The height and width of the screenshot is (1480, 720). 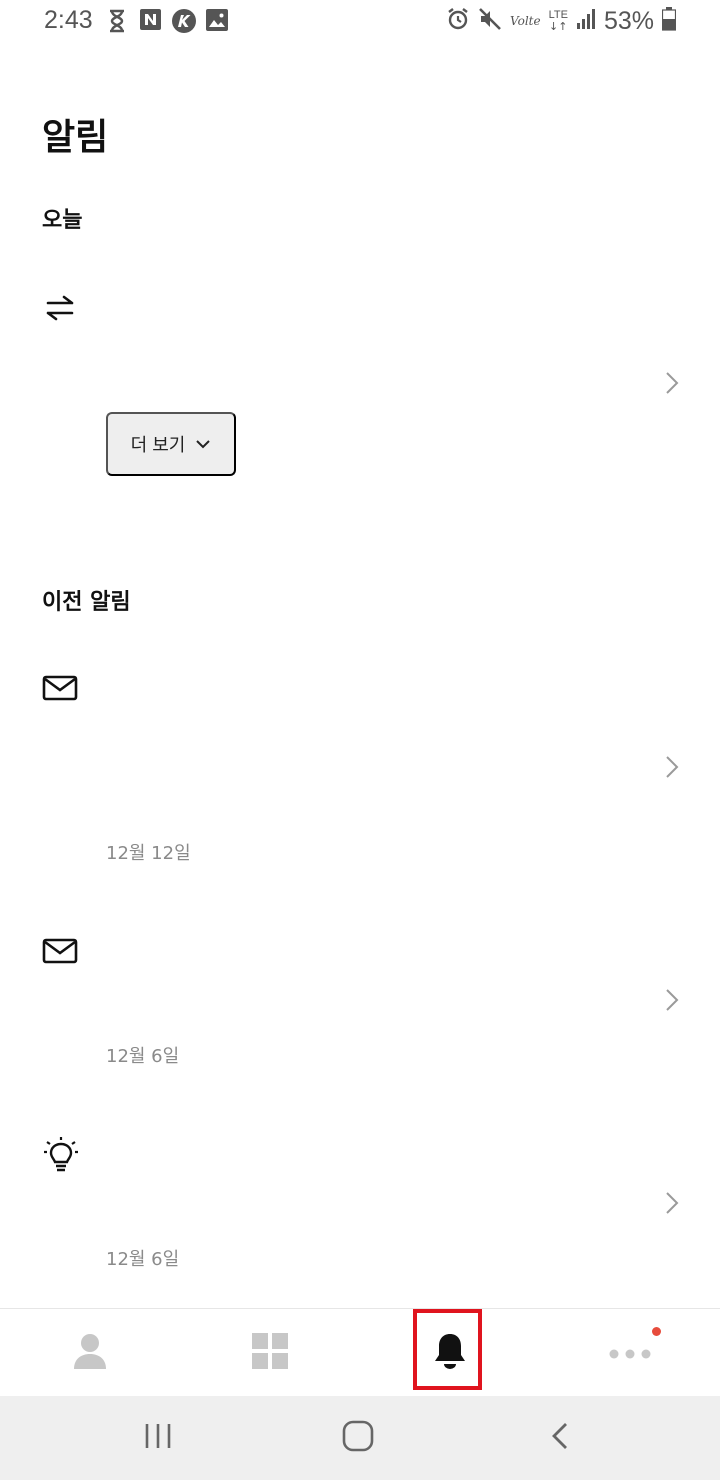 I want to click on grid-icon, so click(x=270, y=1353).